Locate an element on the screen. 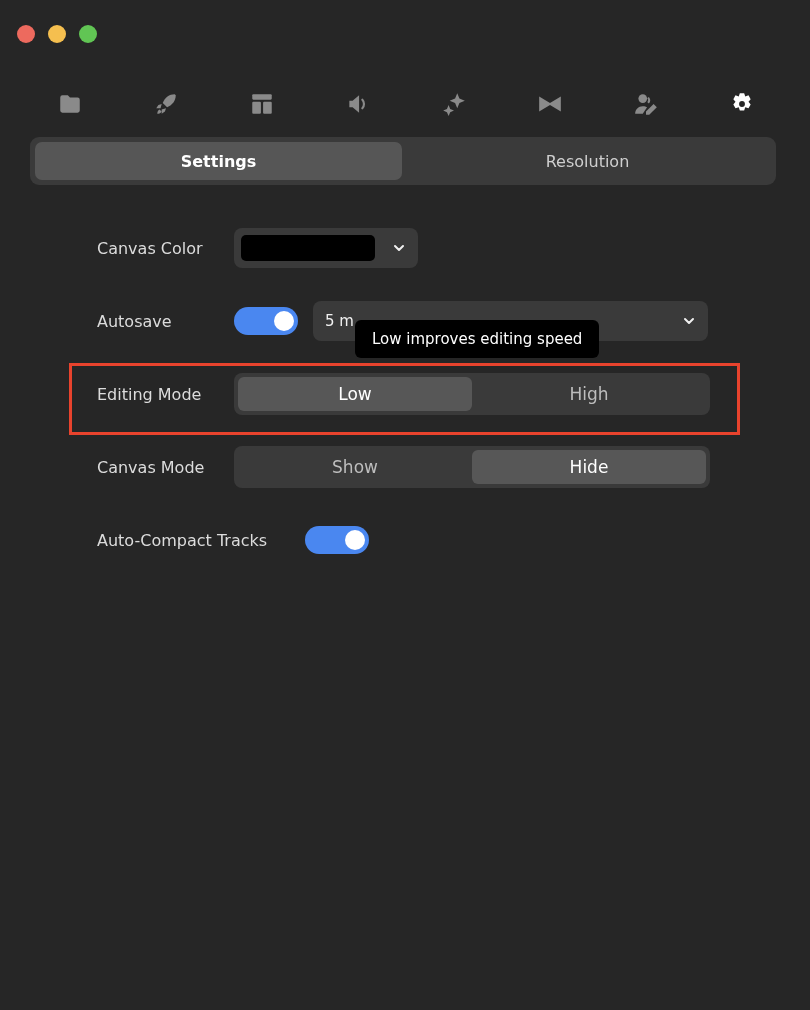 The width and height of the screenshot is (810, 1010). tooltip: Low improves editing speed is located at coordinates (477, 339).